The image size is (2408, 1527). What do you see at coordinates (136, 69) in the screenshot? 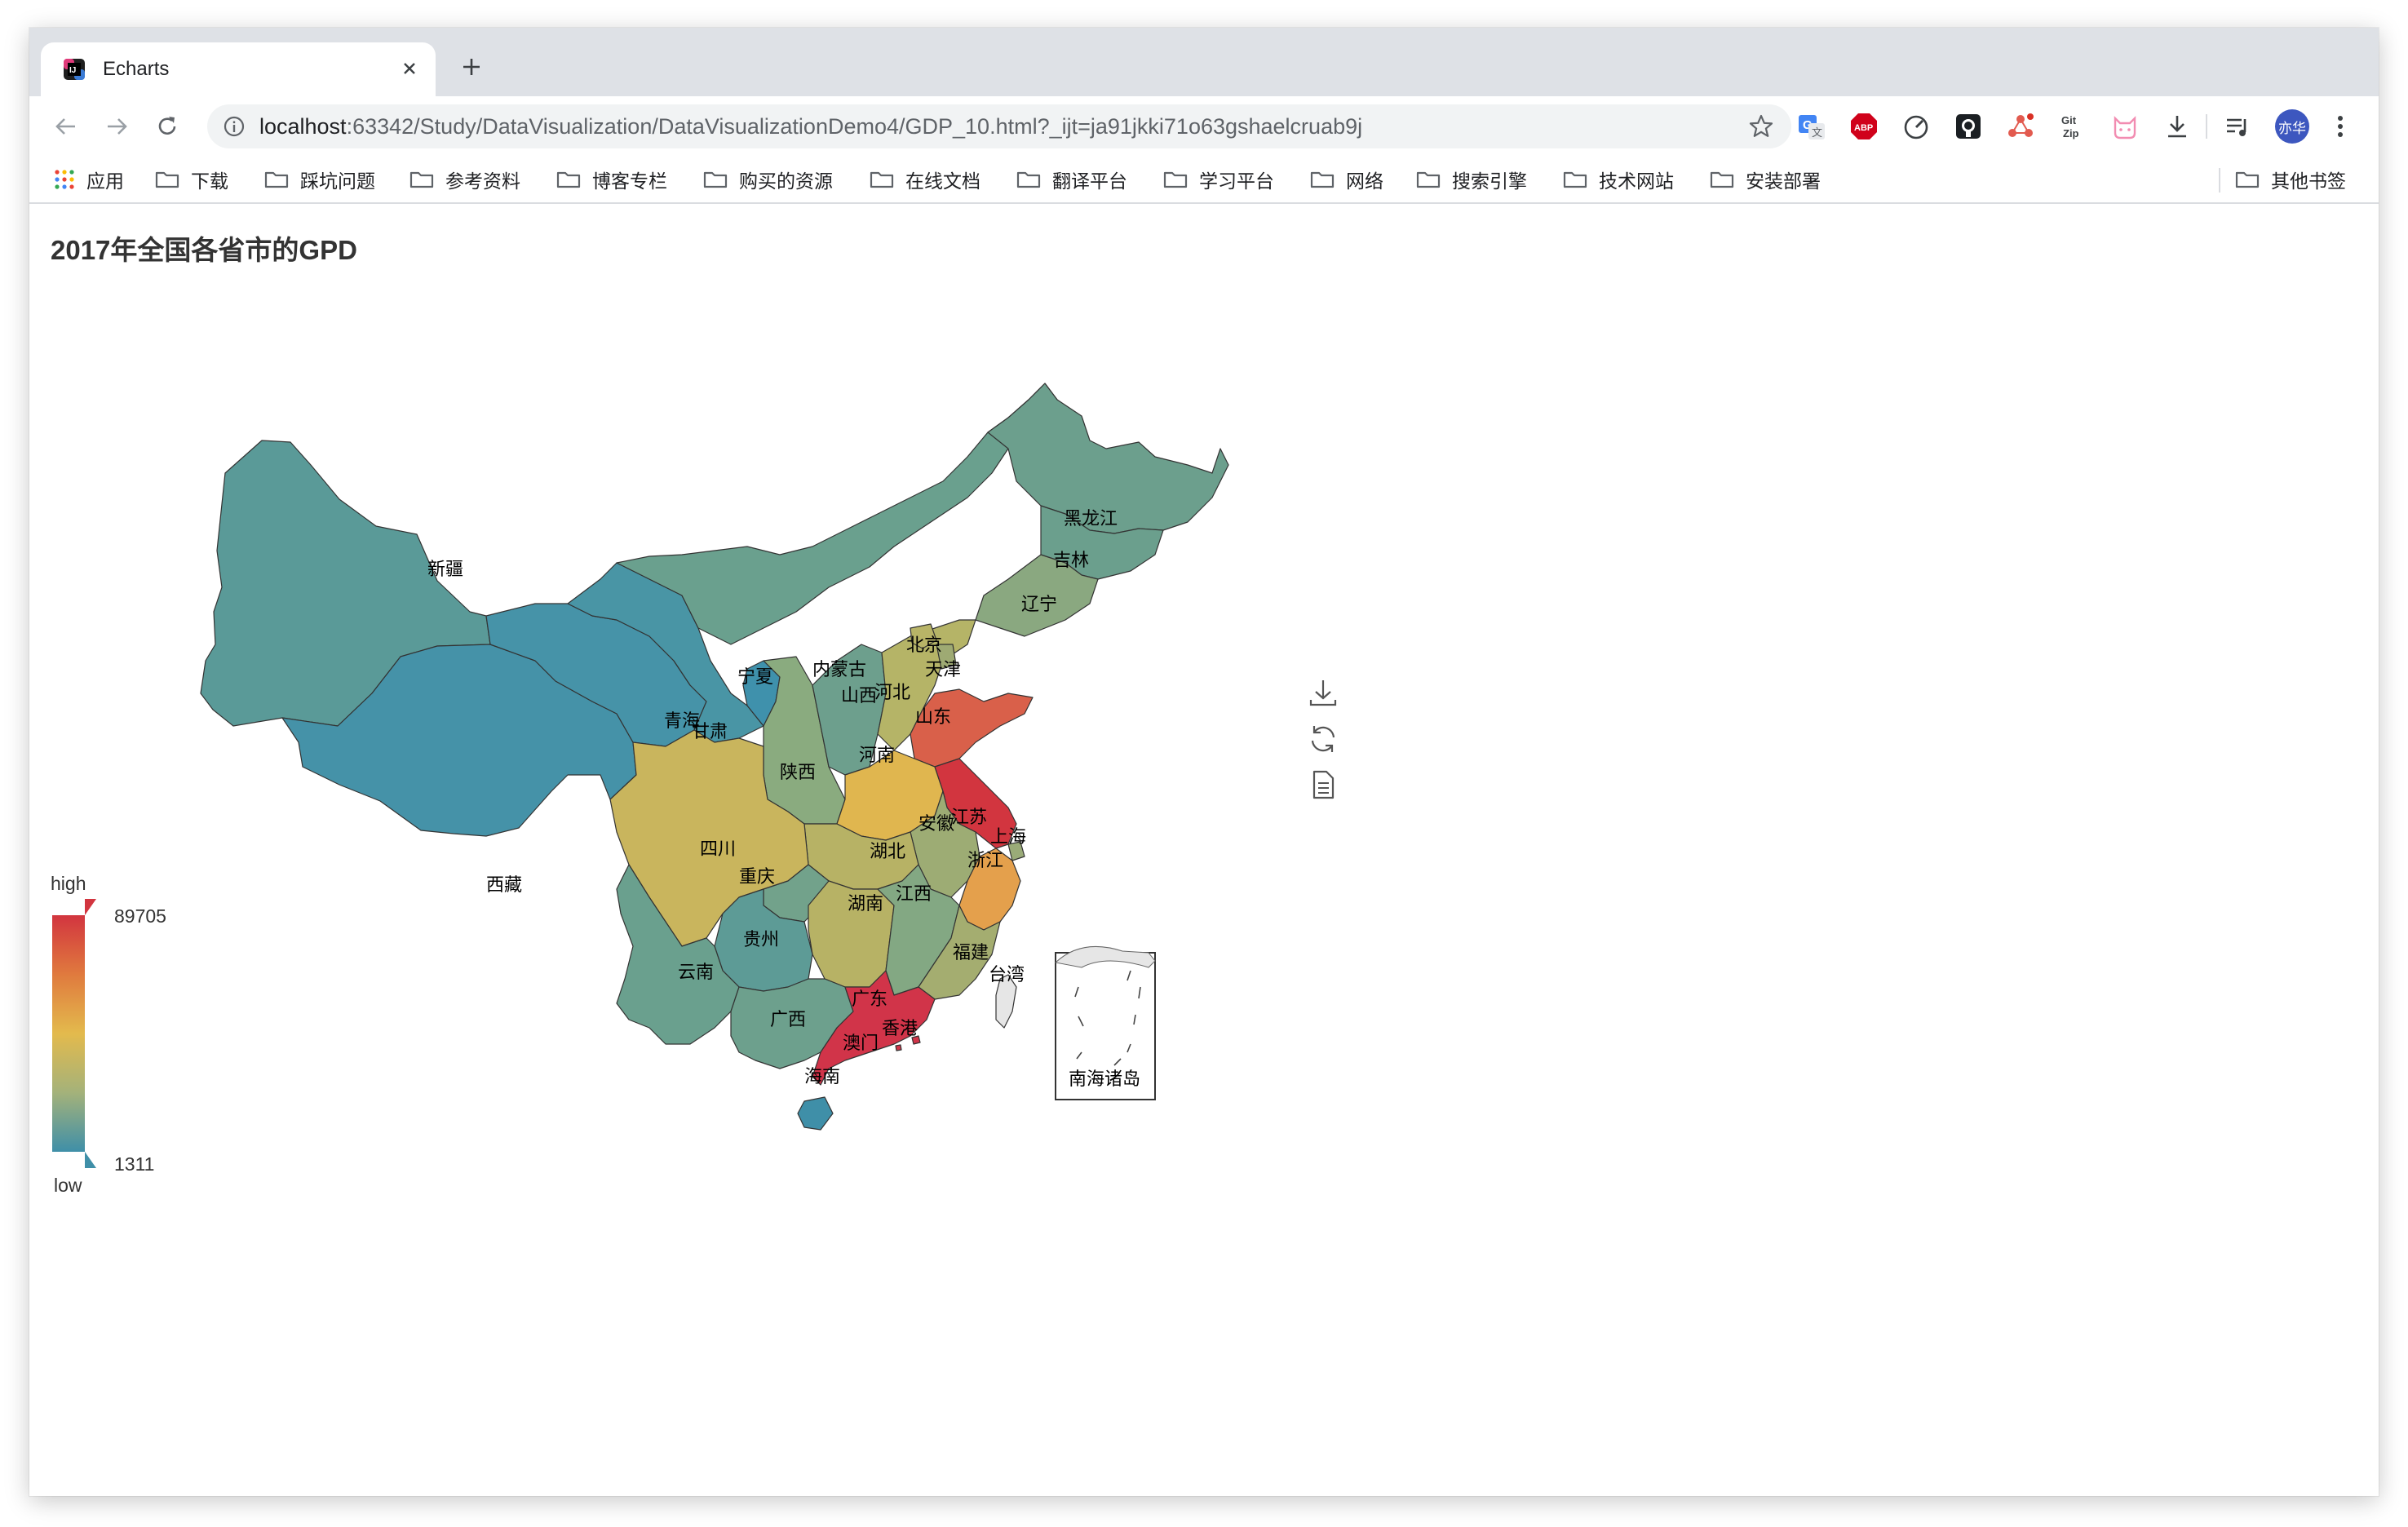
I see `tab-title: Echarts` at bounding box center [136, 69].